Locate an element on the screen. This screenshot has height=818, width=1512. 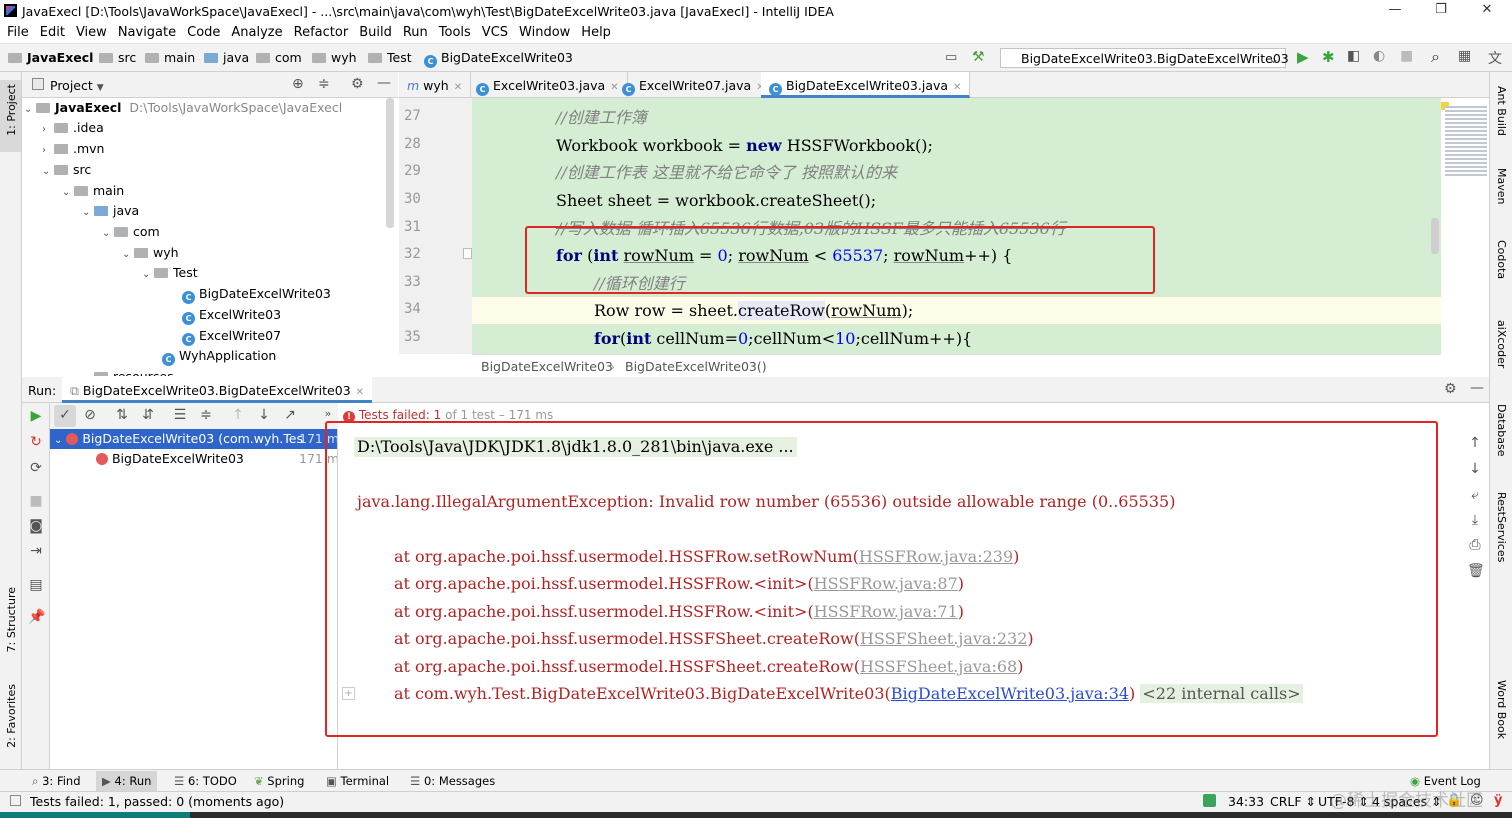
tab-wyh: m wyh ✕ is located at coordinates (435, 85).